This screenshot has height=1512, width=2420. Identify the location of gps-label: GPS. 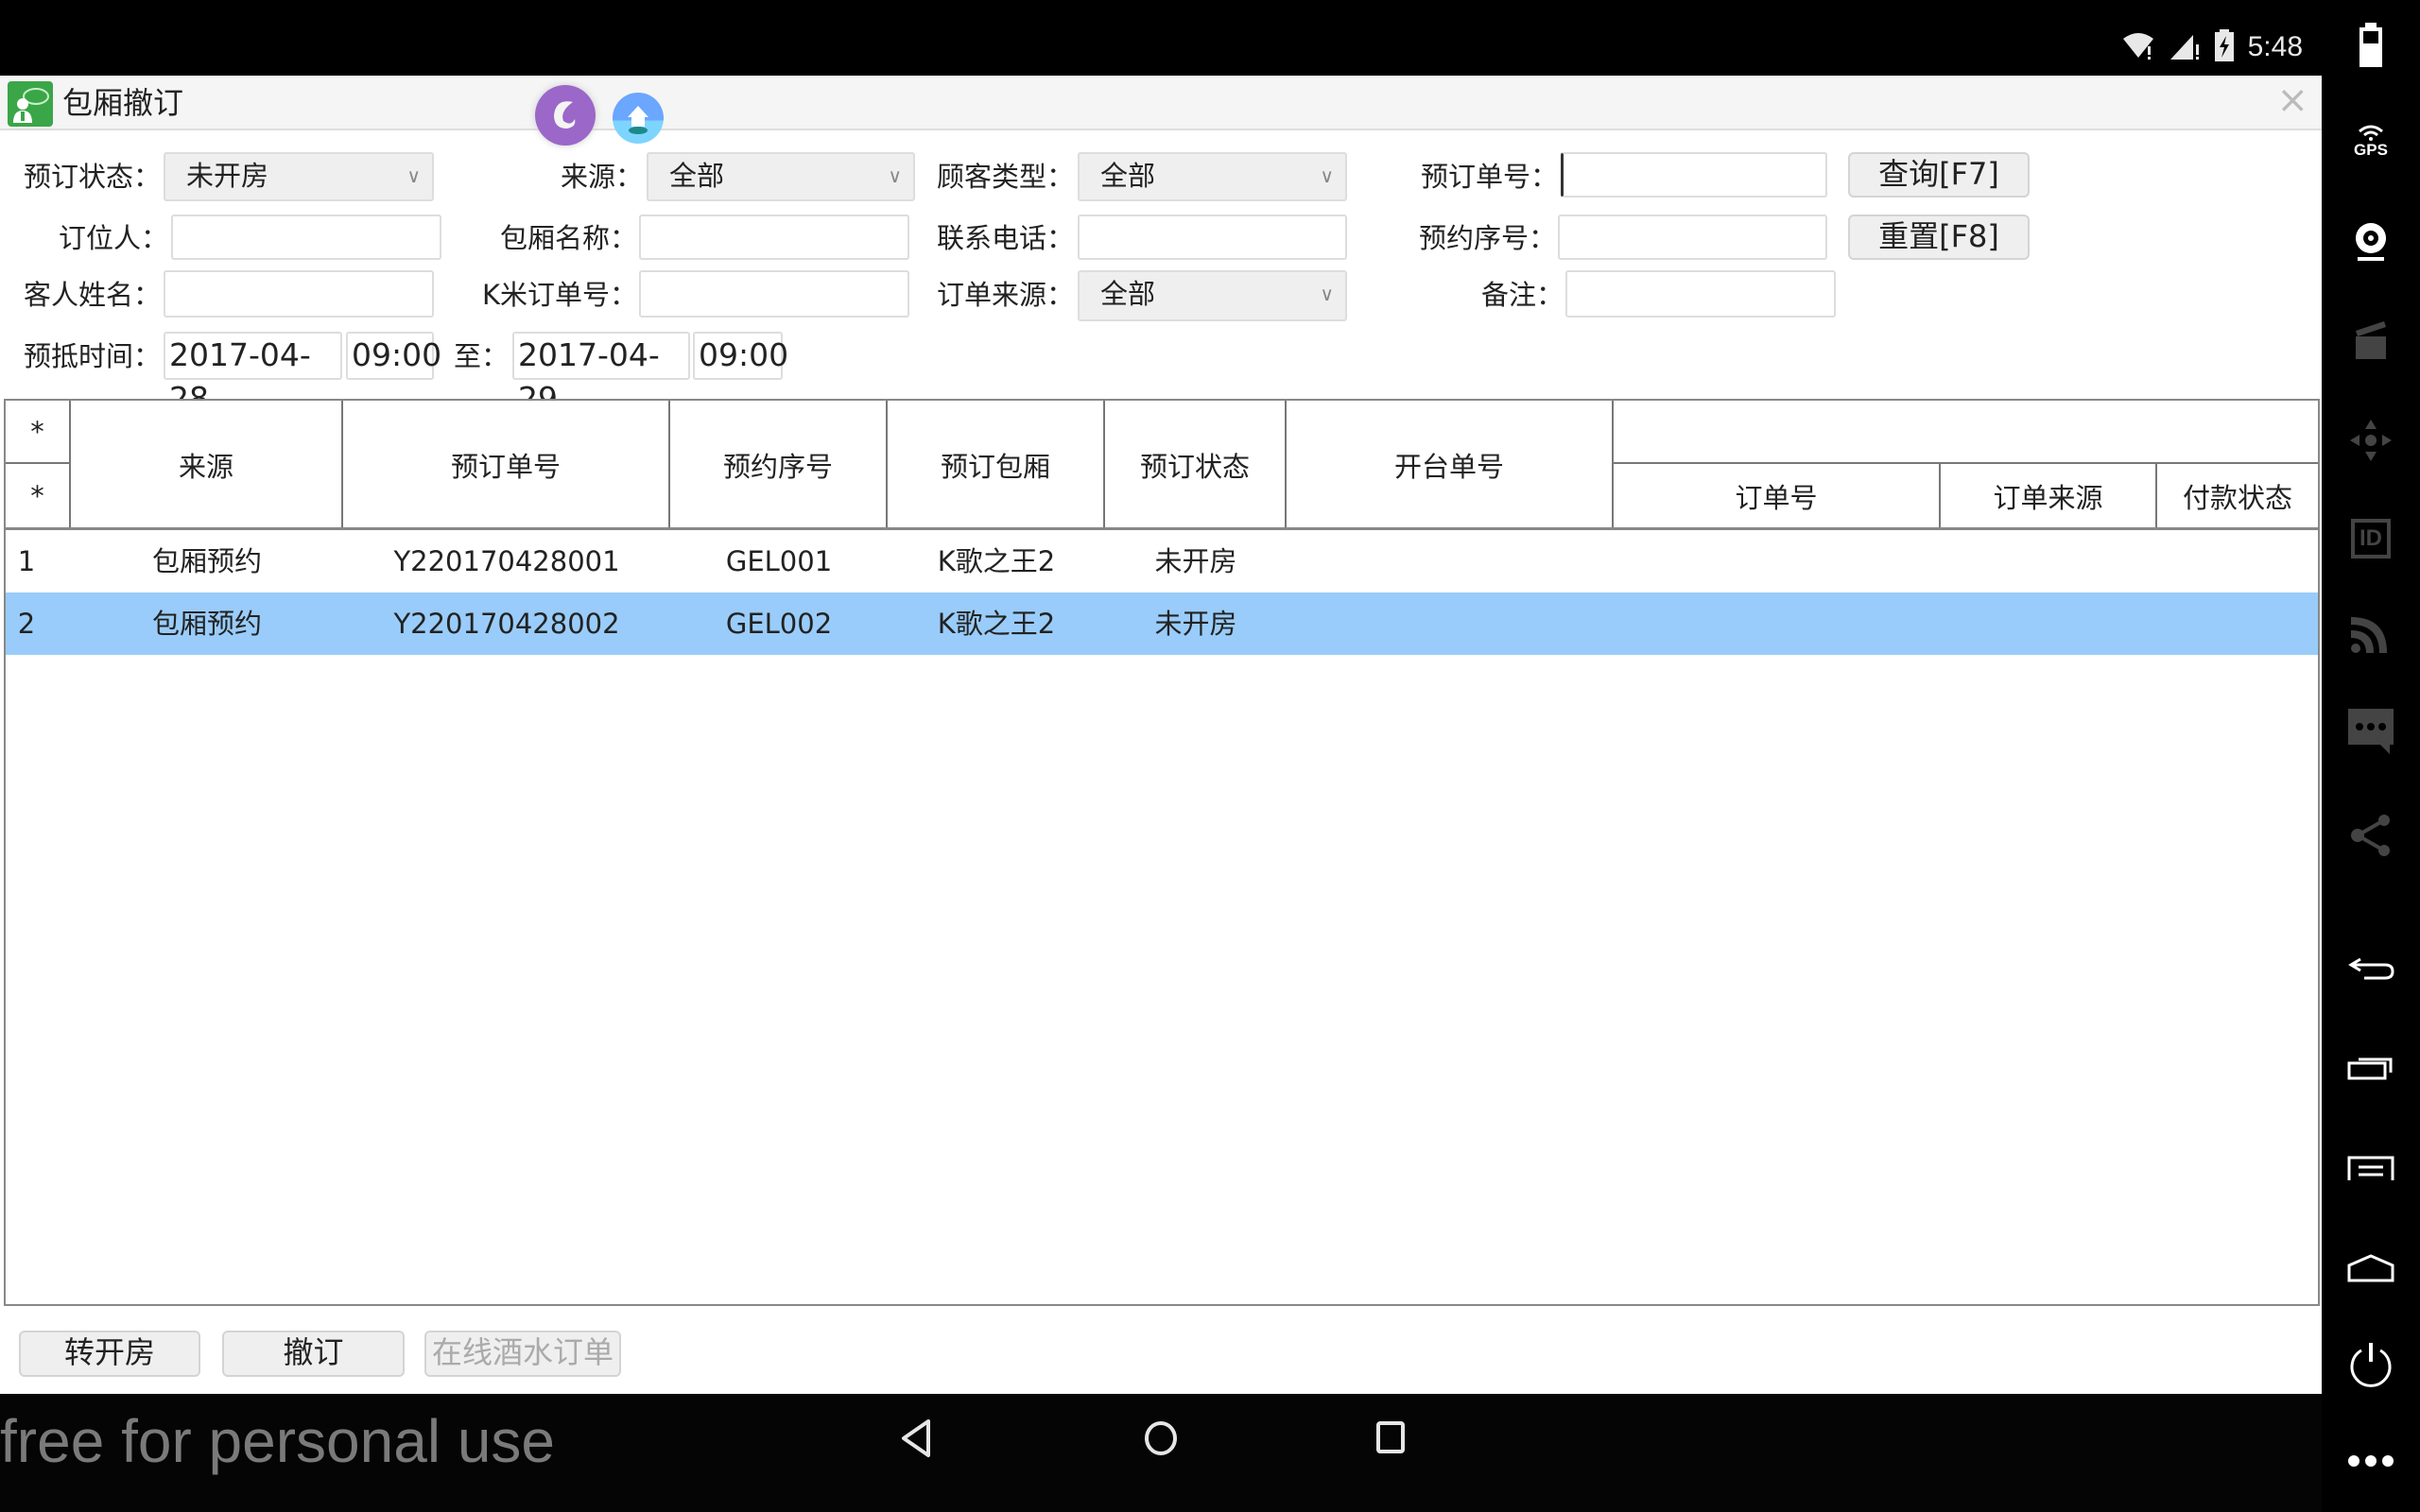
(2371, 150).